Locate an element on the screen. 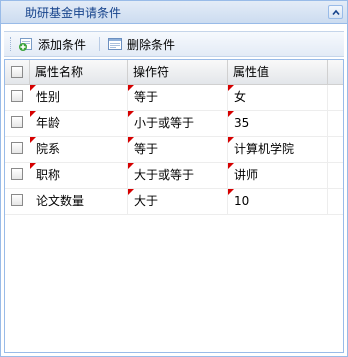  table-row: 年龄 小于或等于 35 is located at coordinates (174, 124).